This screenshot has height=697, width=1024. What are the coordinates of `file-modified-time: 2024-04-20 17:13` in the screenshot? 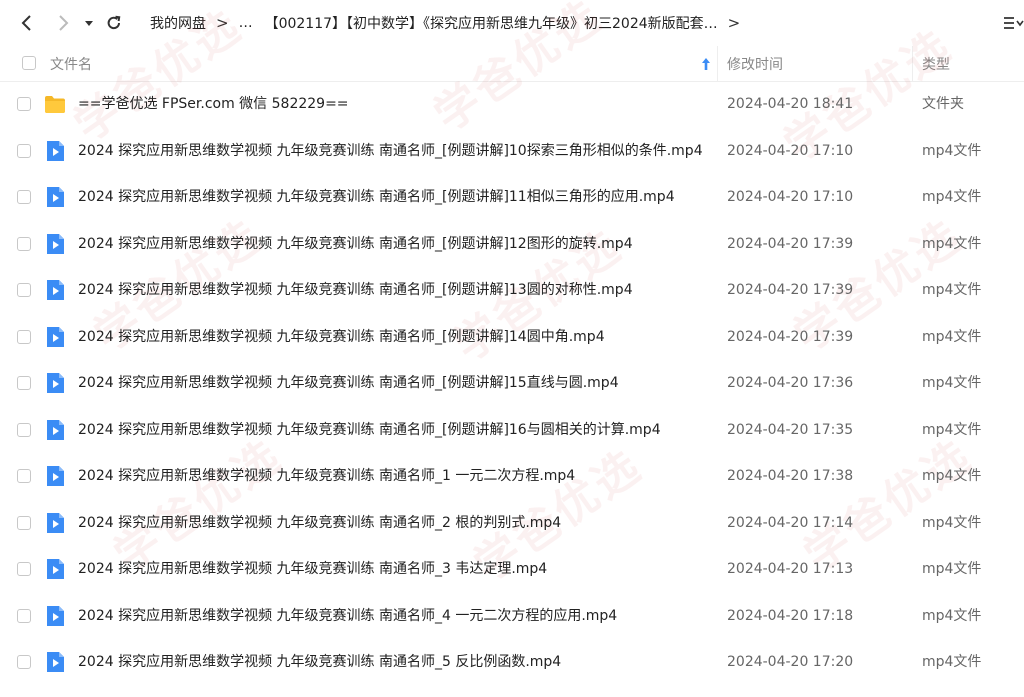 It's located at (790, 569).